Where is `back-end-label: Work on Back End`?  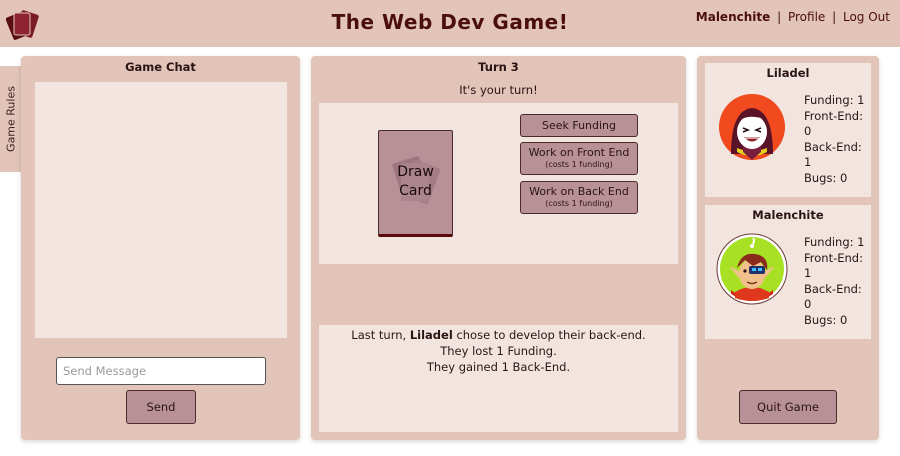 back-end-label: Work on Back End is located at coordinates (579, 191).